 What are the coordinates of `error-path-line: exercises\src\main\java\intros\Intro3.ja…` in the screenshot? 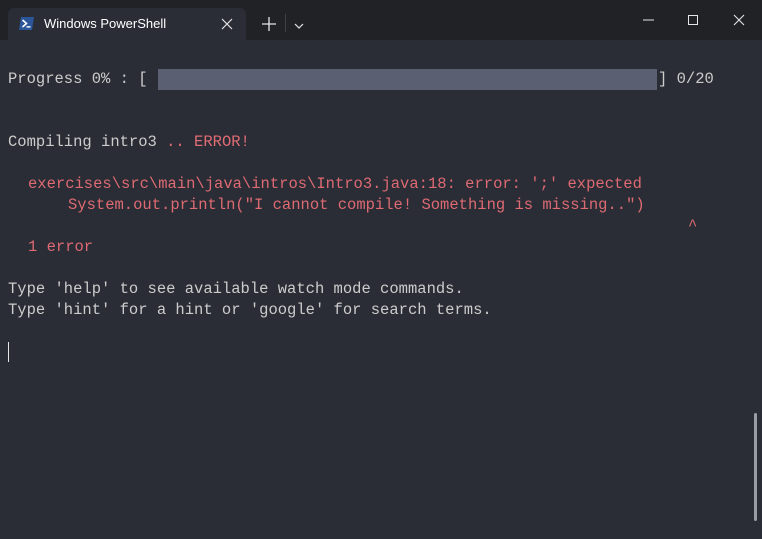 It's located at (335, 184).